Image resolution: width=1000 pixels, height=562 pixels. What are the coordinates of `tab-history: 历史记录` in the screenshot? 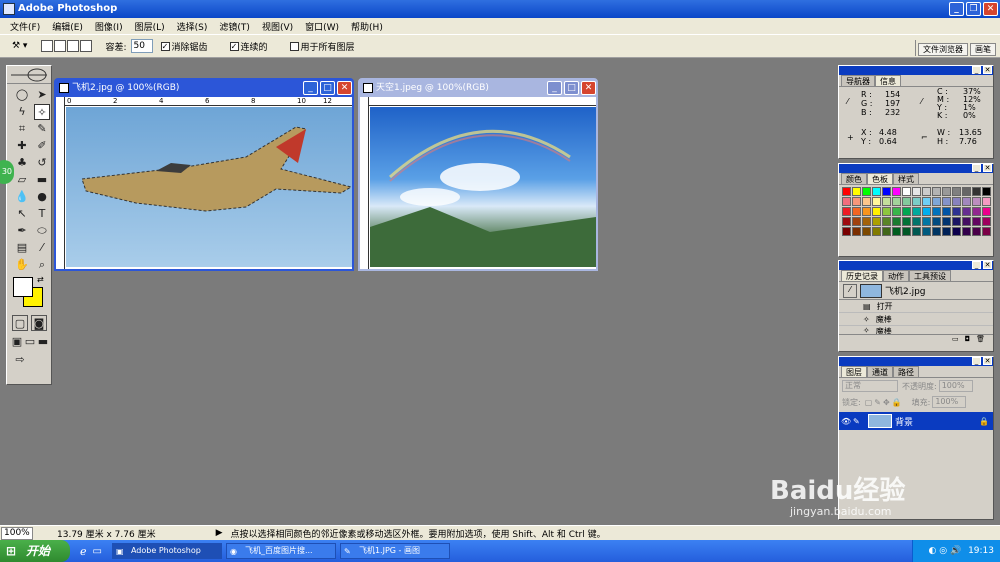 It's located at (862, 275).